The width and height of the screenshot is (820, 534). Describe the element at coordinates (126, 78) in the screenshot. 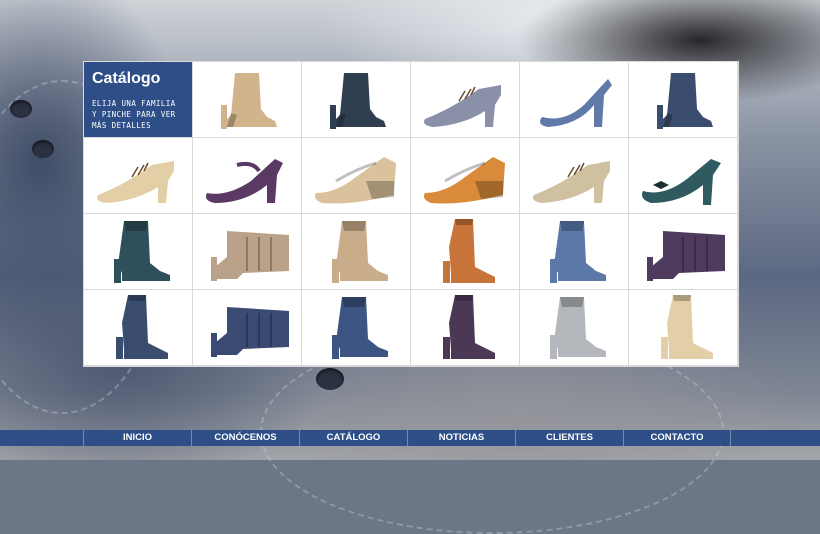

I see `catalog-title: Catálogo` at that location.